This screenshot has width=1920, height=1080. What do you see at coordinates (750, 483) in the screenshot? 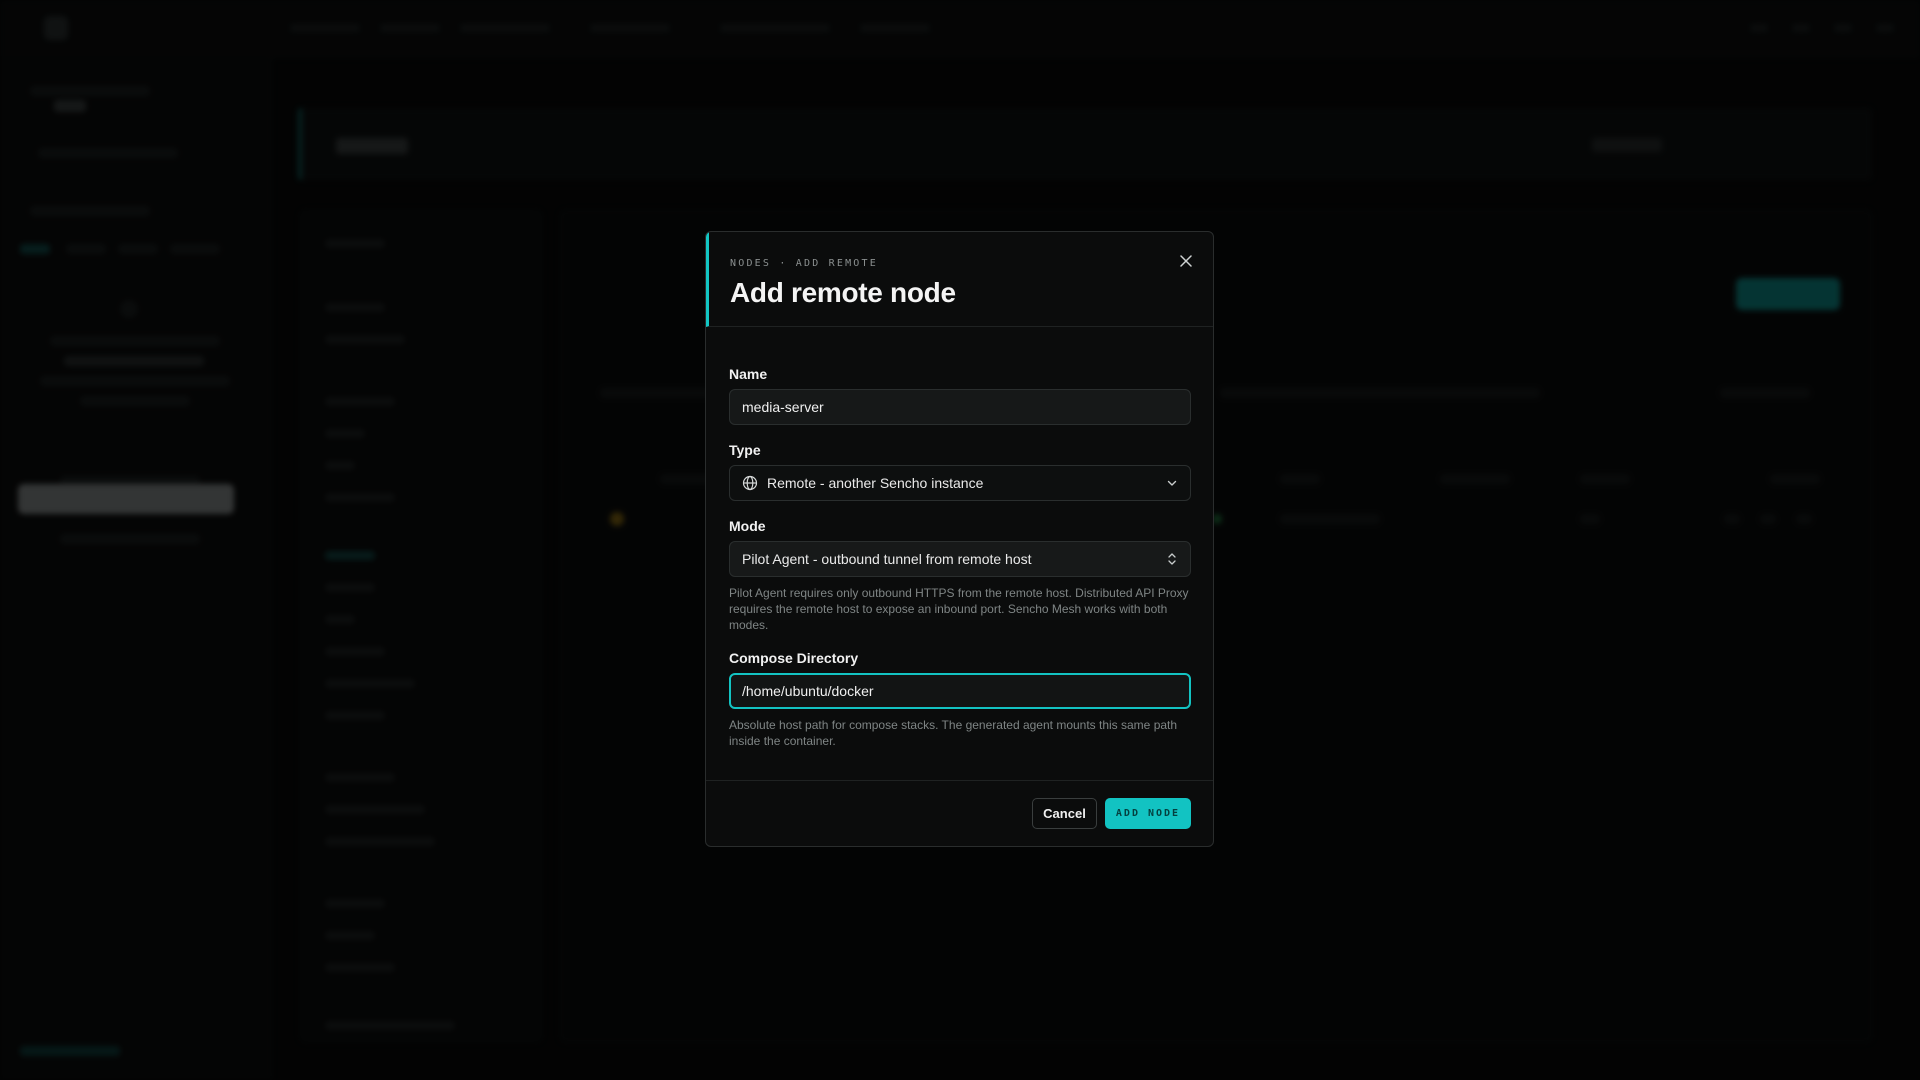
I see `globe-icon` at bounding box center [750, 483].